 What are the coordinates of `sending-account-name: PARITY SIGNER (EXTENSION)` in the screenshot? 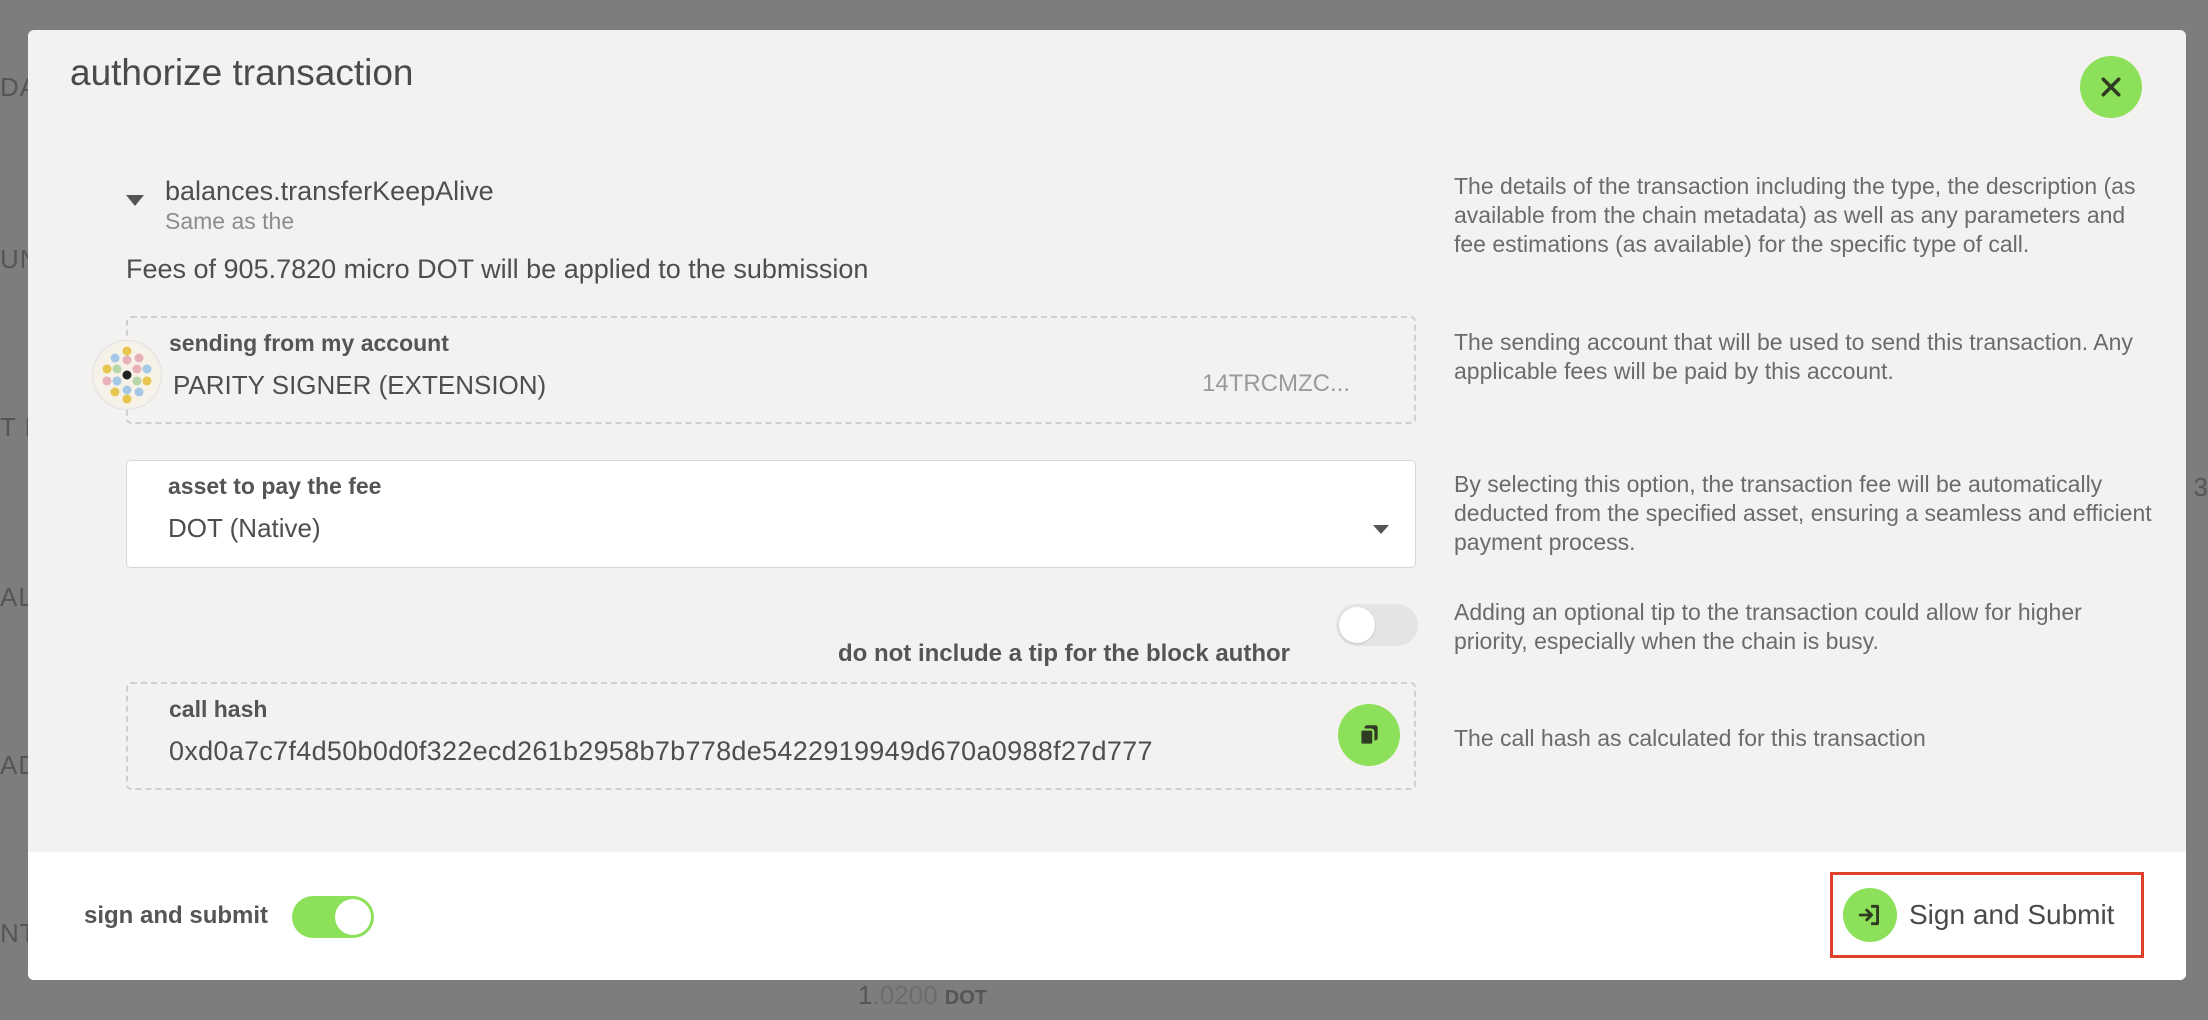 It's located at (360, 385).